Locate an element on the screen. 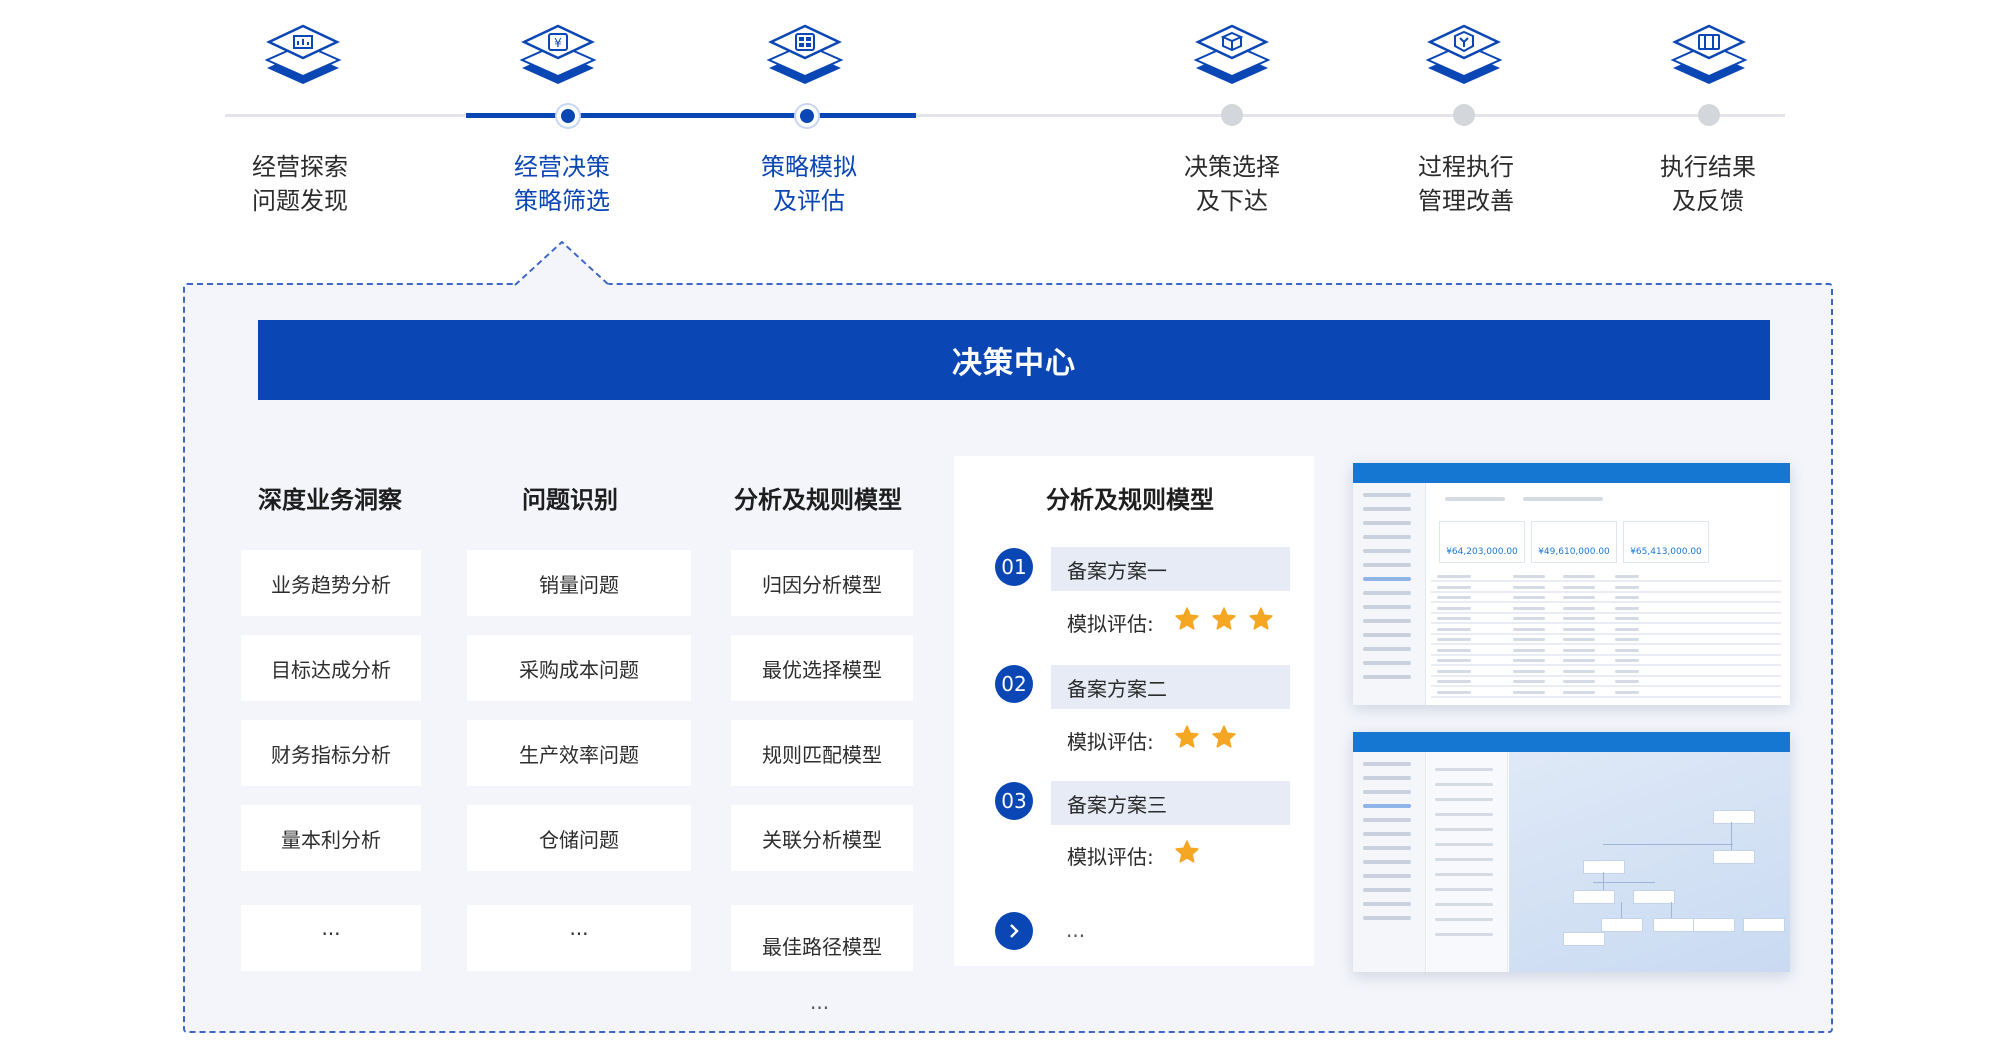 The image size is (2000, 1040). insight-card-finance: 财务指标分析 is located at coordinates (331, 753).